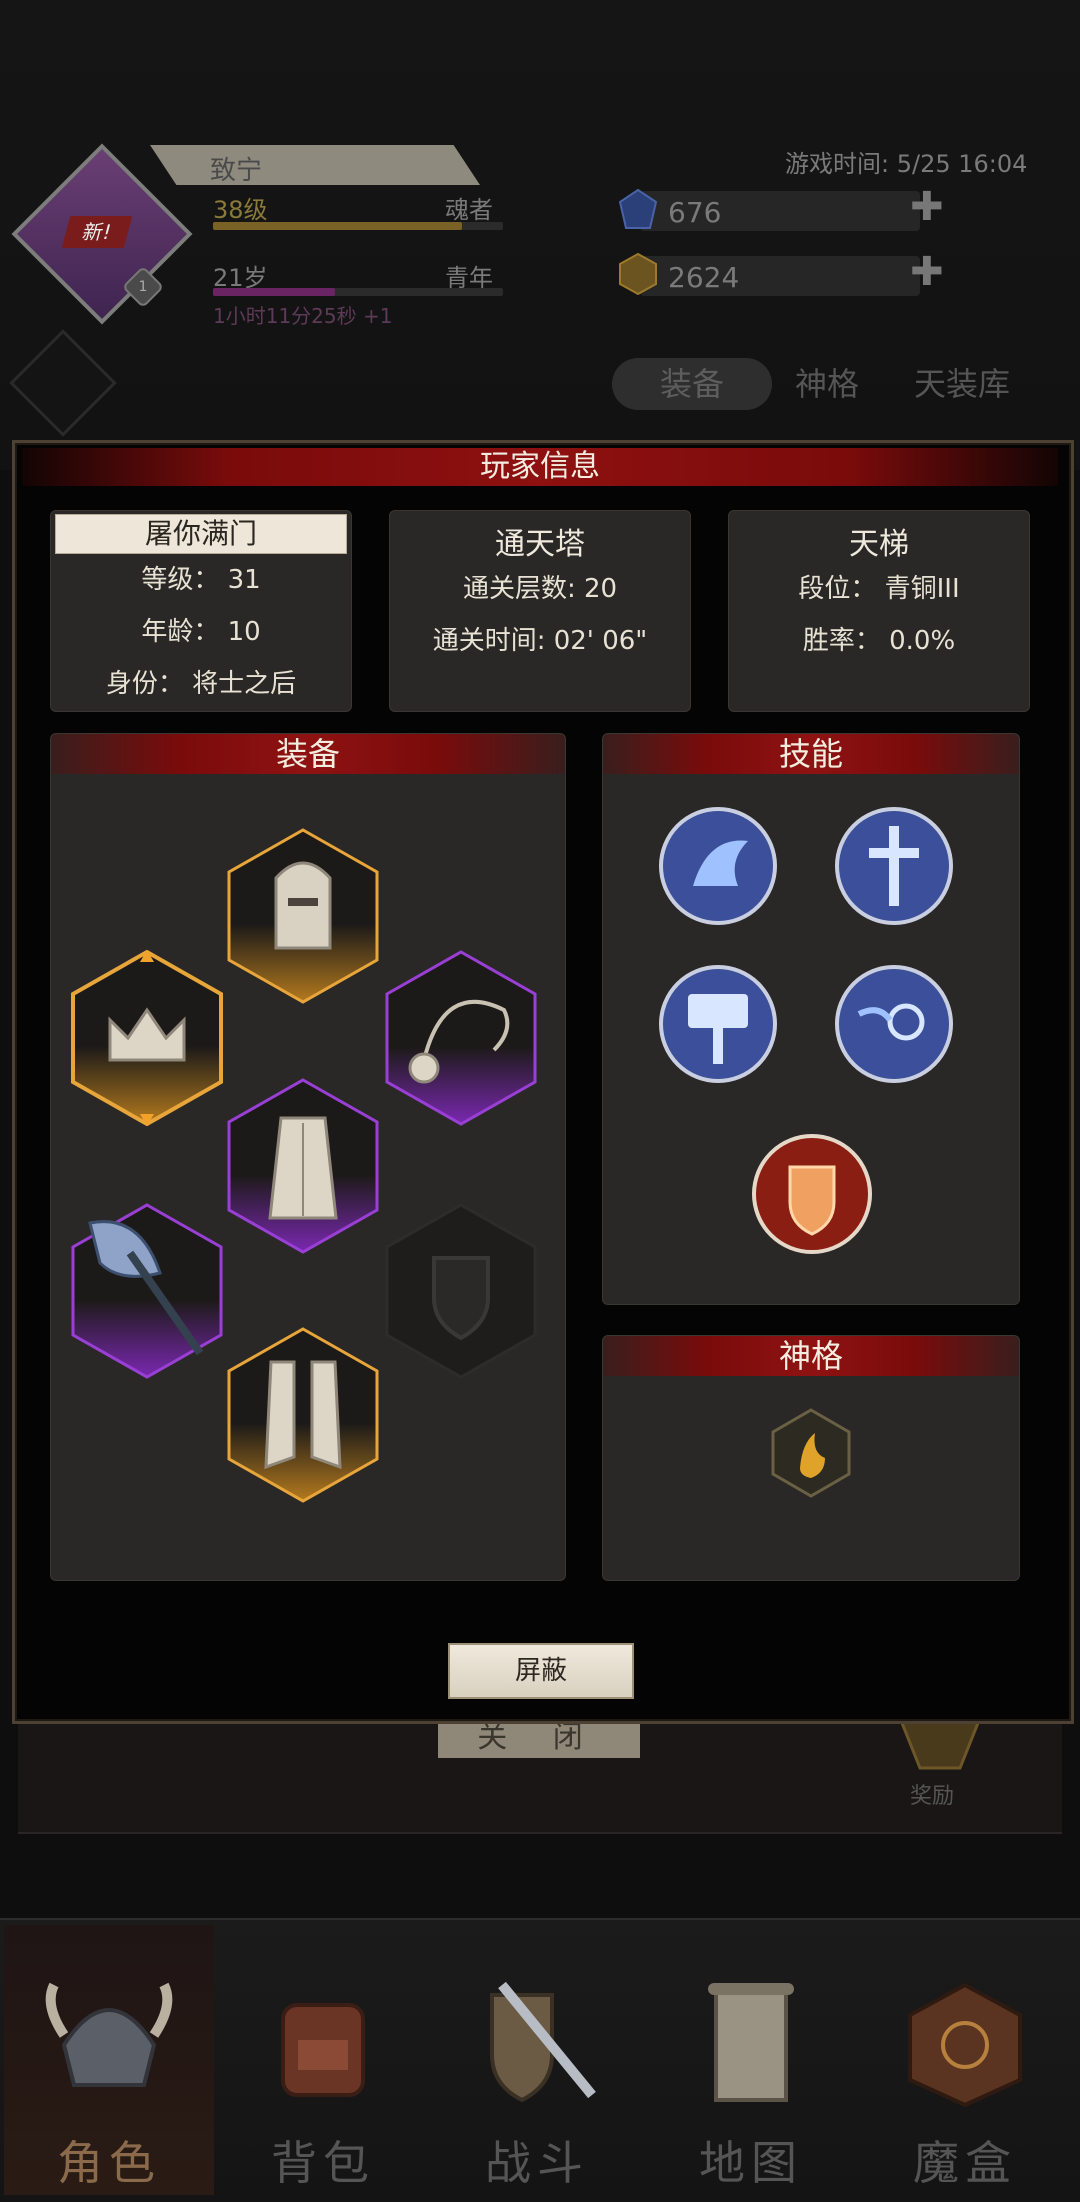  Describe the element at coordinates (638, 210) in the screenshot. I see `blue-gem-icon` at that location.